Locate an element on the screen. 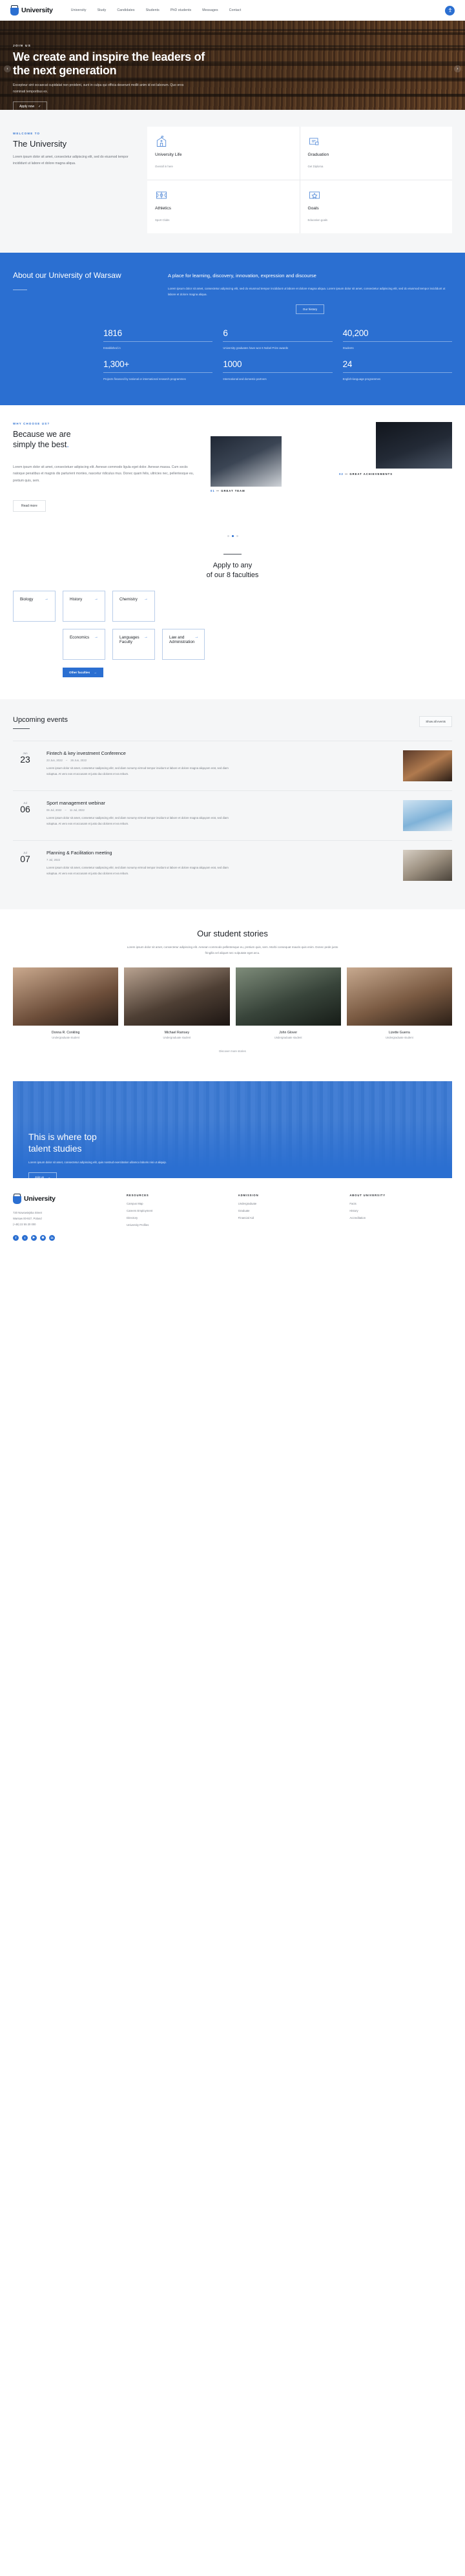  footer-link-campus-map: Campus Map is located at coordinates (178, 1203).